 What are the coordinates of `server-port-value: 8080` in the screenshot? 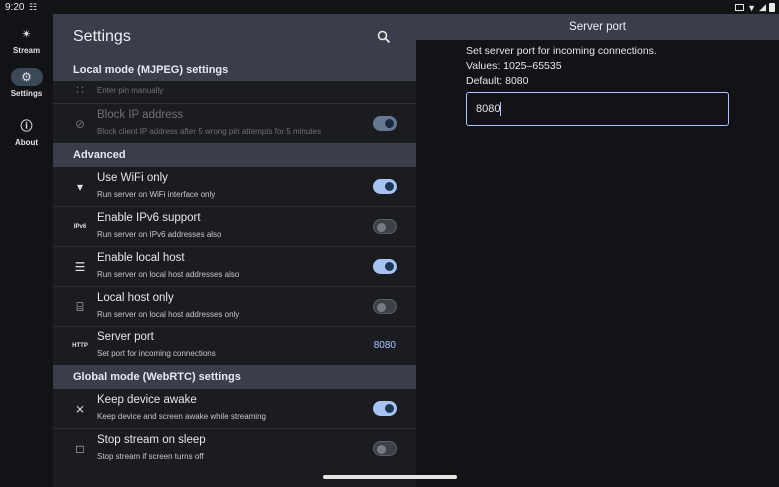 It's located at (384, 345).